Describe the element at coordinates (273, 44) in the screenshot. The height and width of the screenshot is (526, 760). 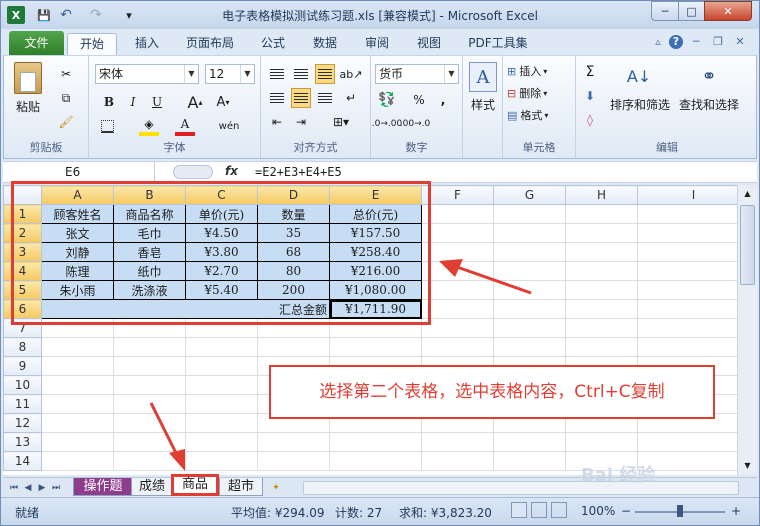
I see `tab-formulas: 公式` at that location.